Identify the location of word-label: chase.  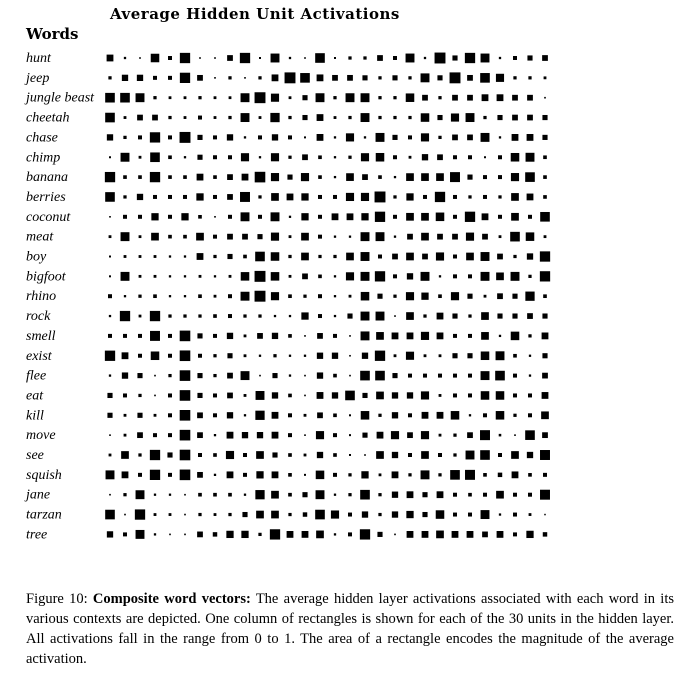
(42, 137).